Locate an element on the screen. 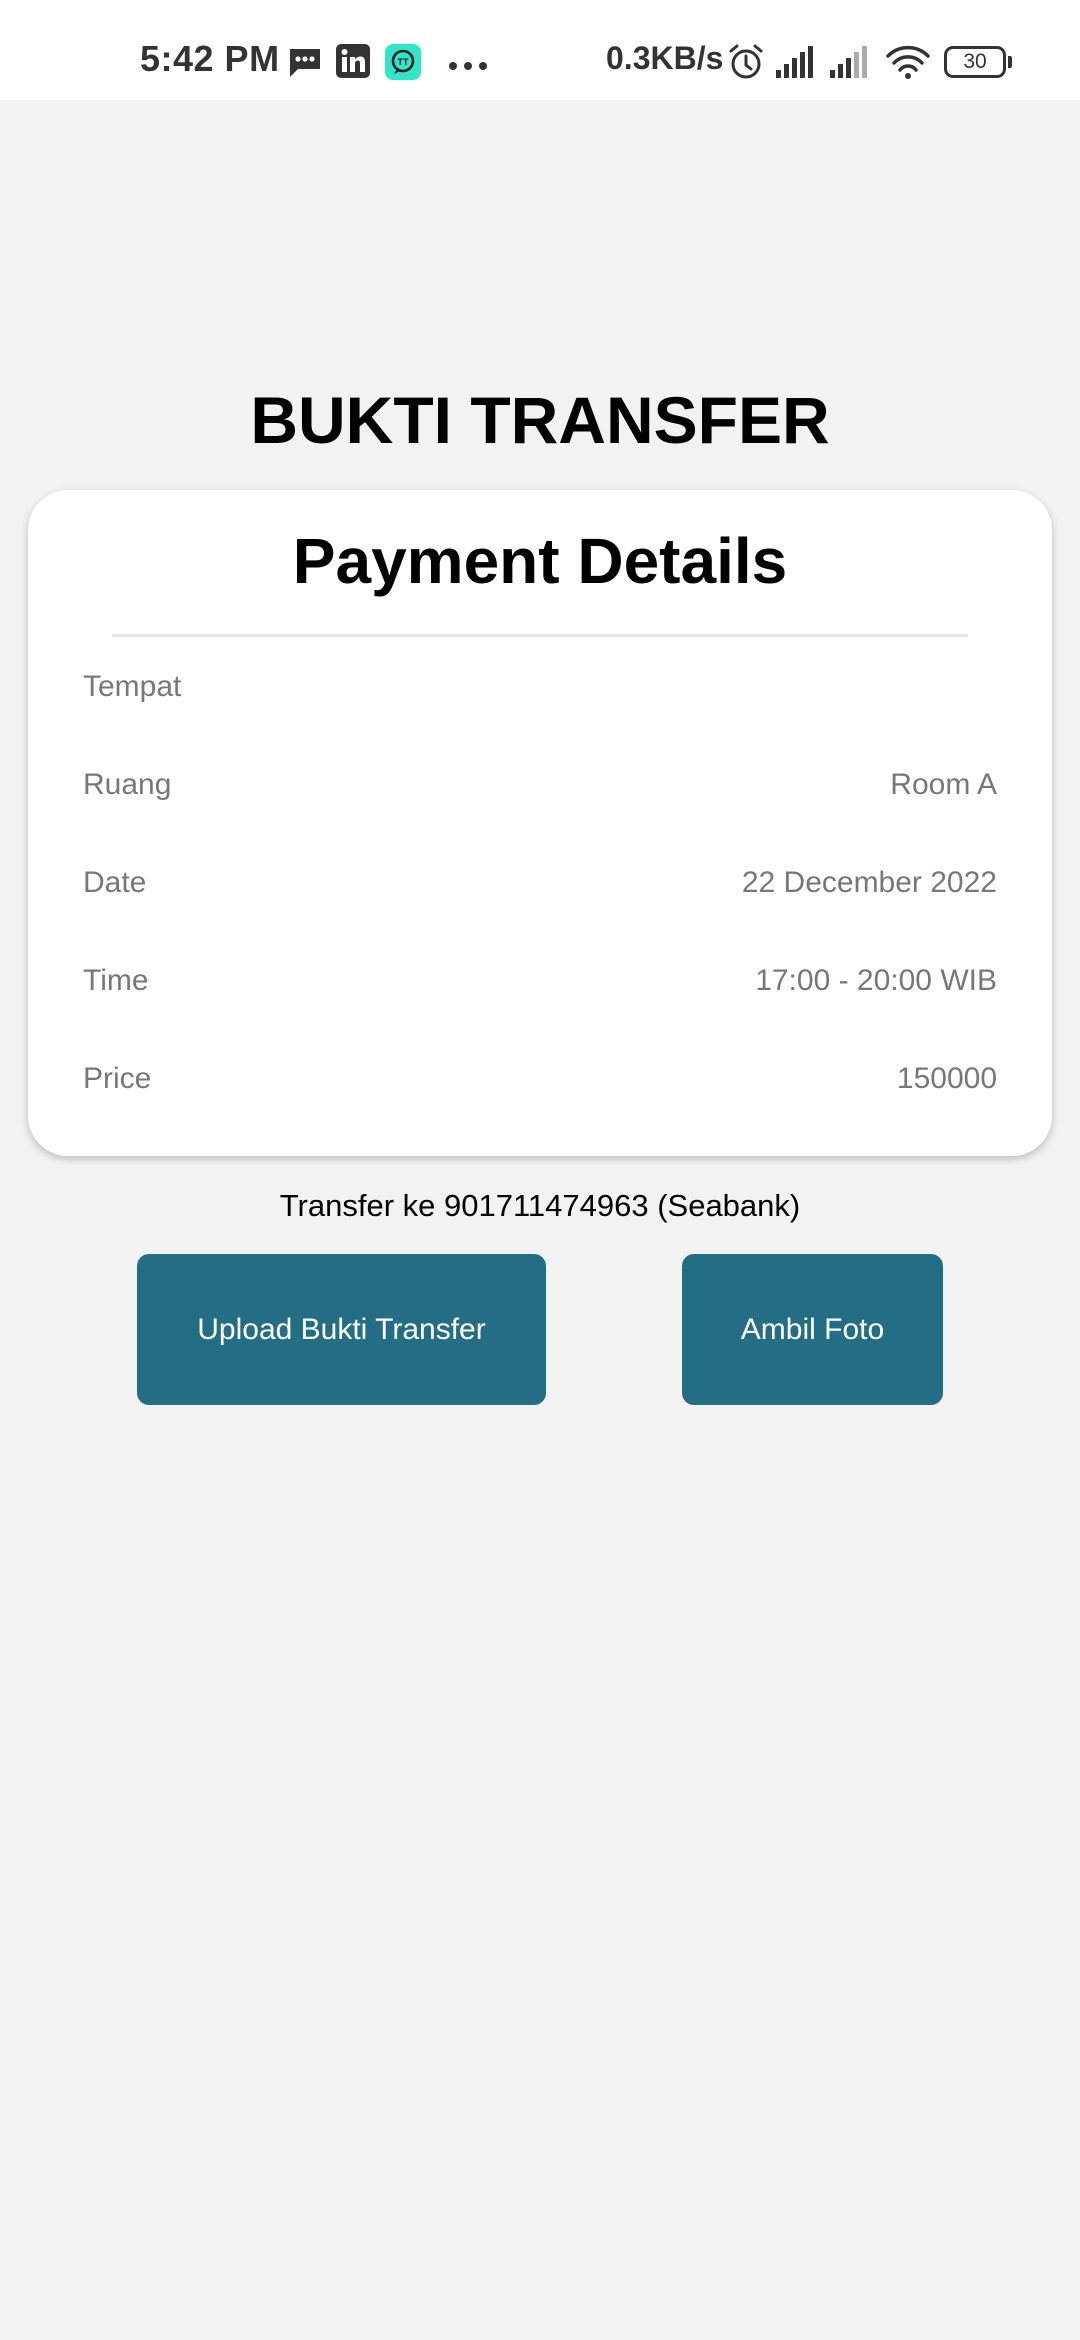 This screenshot has height=2340, width=1080. status-time: 5:42 PM is located at coordinates (210, 58).